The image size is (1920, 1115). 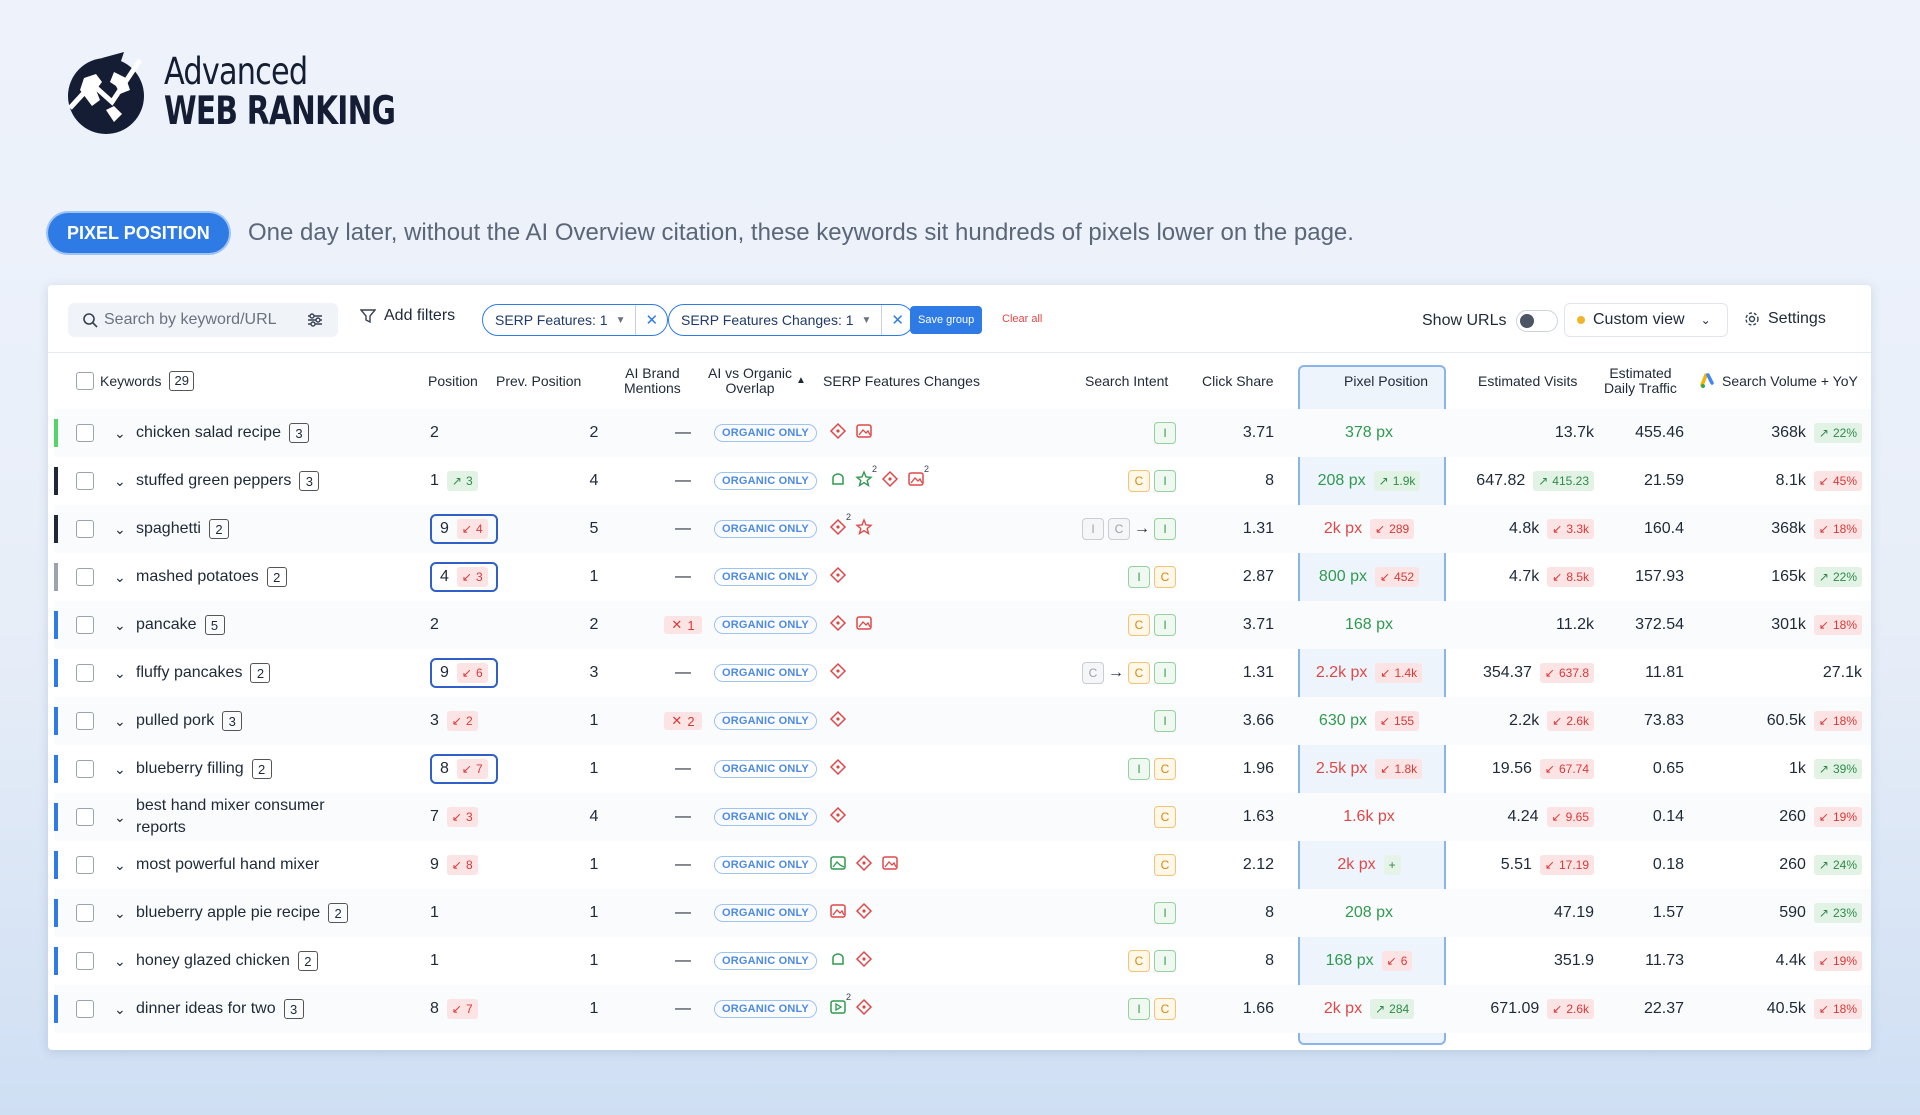 What do you see at coordinates (1785, 319) in the screenshot?
I see `settings-button: Settings` at bounding box center [1785, 319].